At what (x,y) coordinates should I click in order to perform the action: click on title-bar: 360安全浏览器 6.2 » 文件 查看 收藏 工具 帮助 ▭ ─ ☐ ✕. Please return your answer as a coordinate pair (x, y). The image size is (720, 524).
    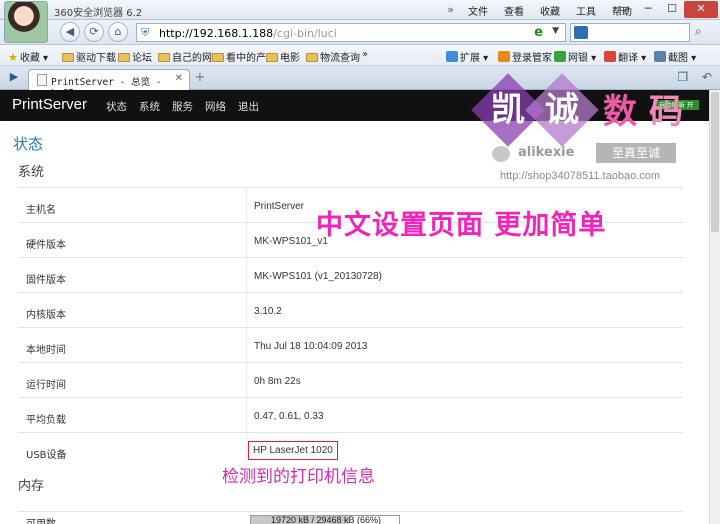
    Looking at the image, I should click on (360, 21).